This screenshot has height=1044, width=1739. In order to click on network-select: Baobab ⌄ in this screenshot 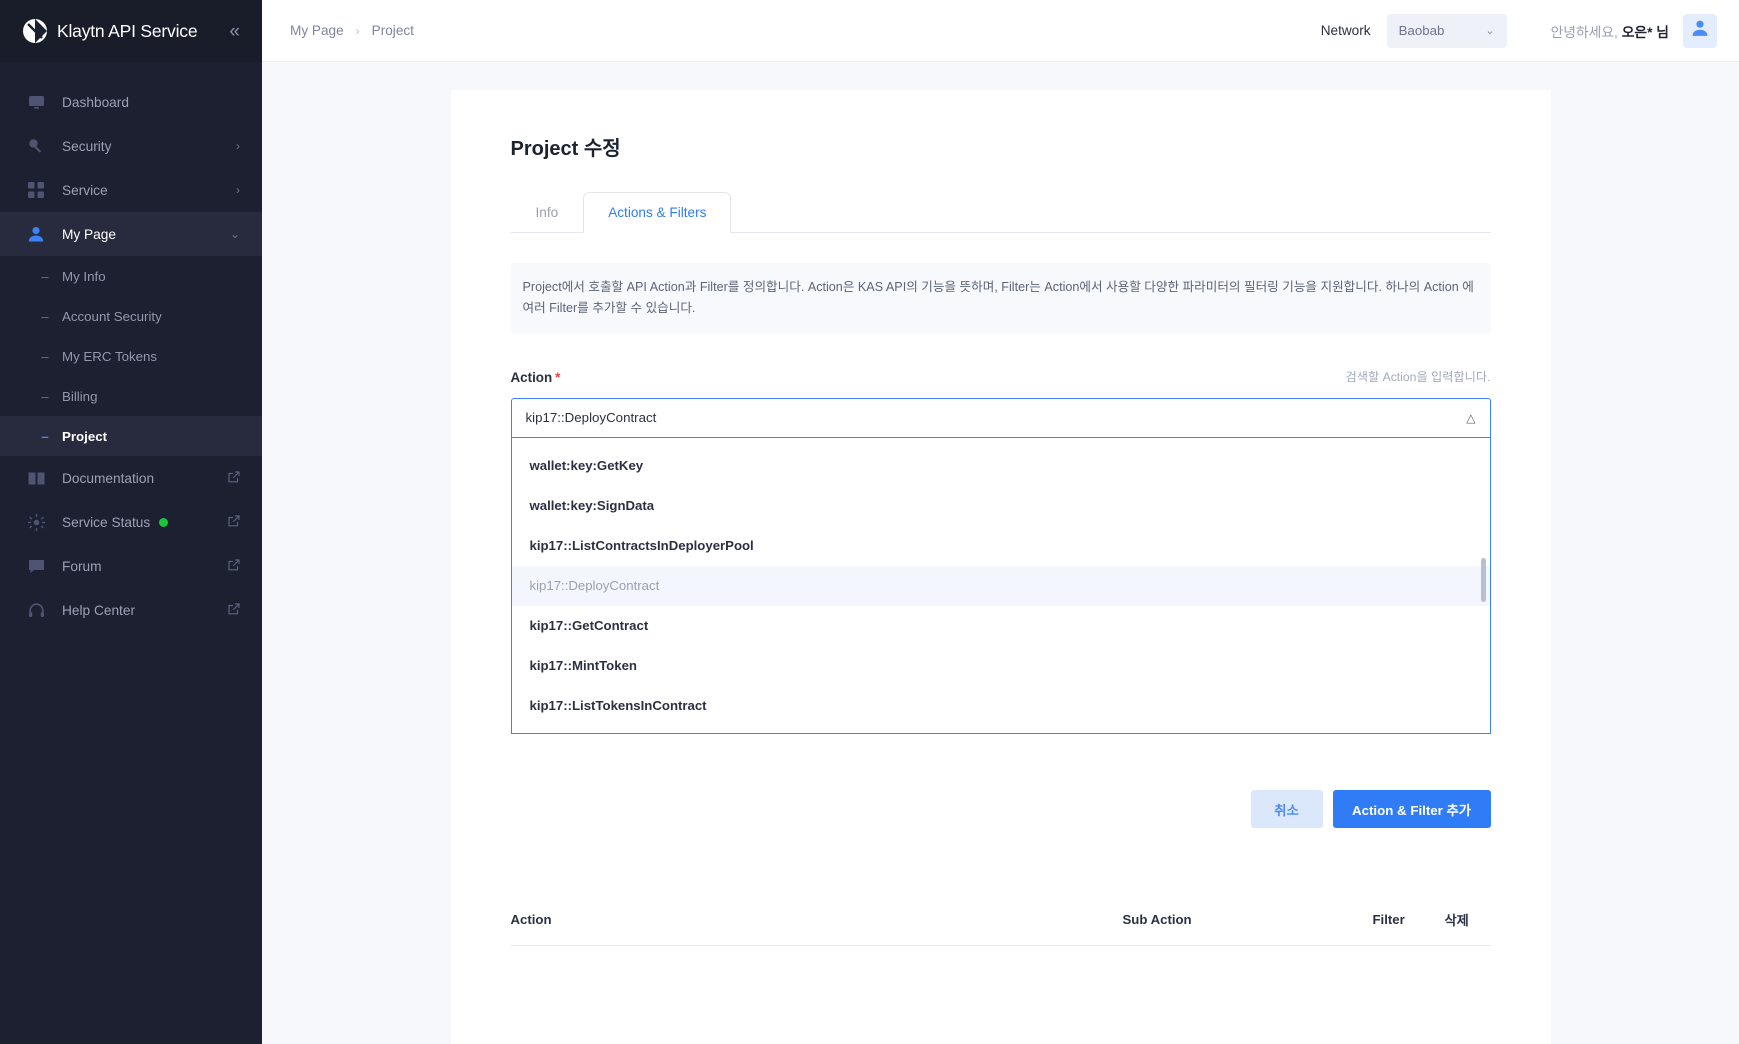, I will do `click(1446, 30)`.